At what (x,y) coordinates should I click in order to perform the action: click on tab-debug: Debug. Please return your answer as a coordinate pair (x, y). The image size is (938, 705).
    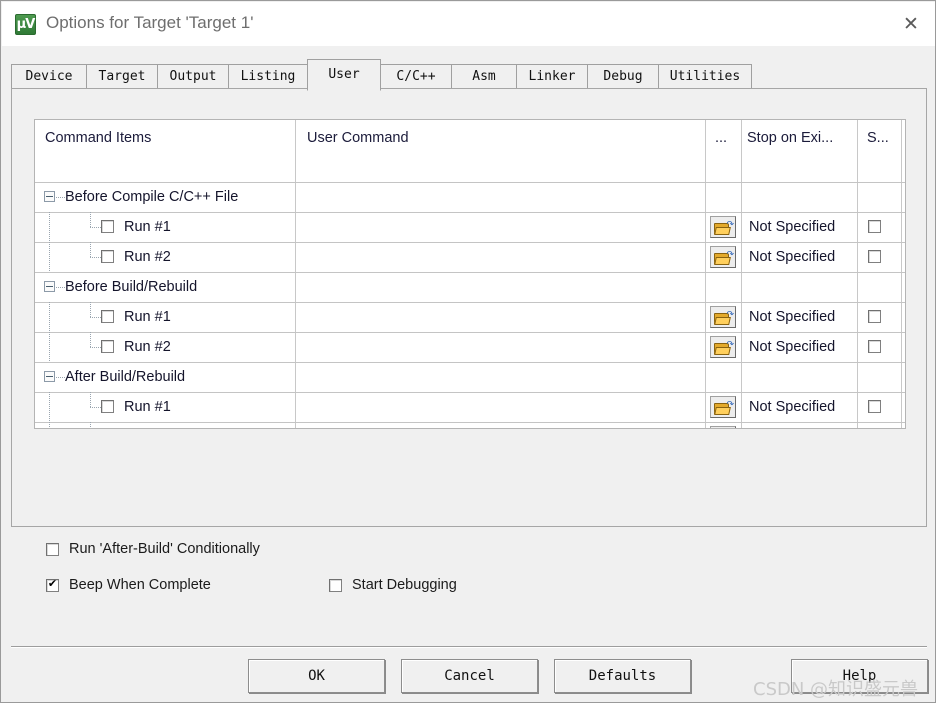
    Looking at the image, I should click on (623, 76).